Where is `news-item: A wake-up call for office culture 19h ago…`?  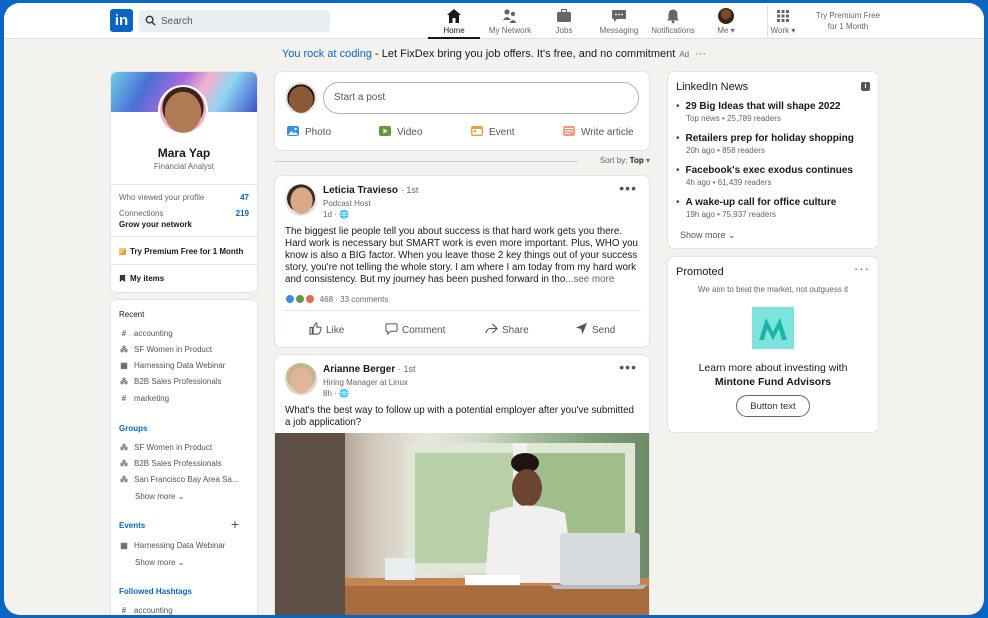
news-item: A wake-up call for office culture 19h ago… is located at coordinates (771, 208).